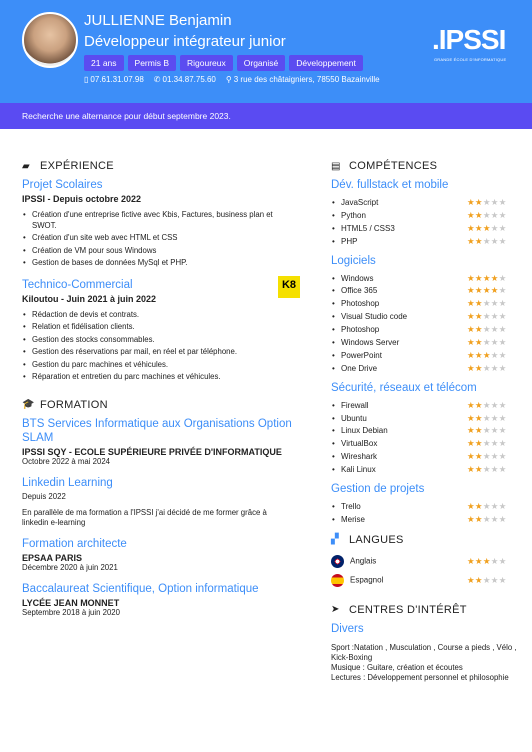 Image resolution: width=532 pixels, height=752 pixels. Describe the element at coordinates (71, 612) in the screenshot. I see `formation-date: Septembre 2018 à juin 2020` at that location.